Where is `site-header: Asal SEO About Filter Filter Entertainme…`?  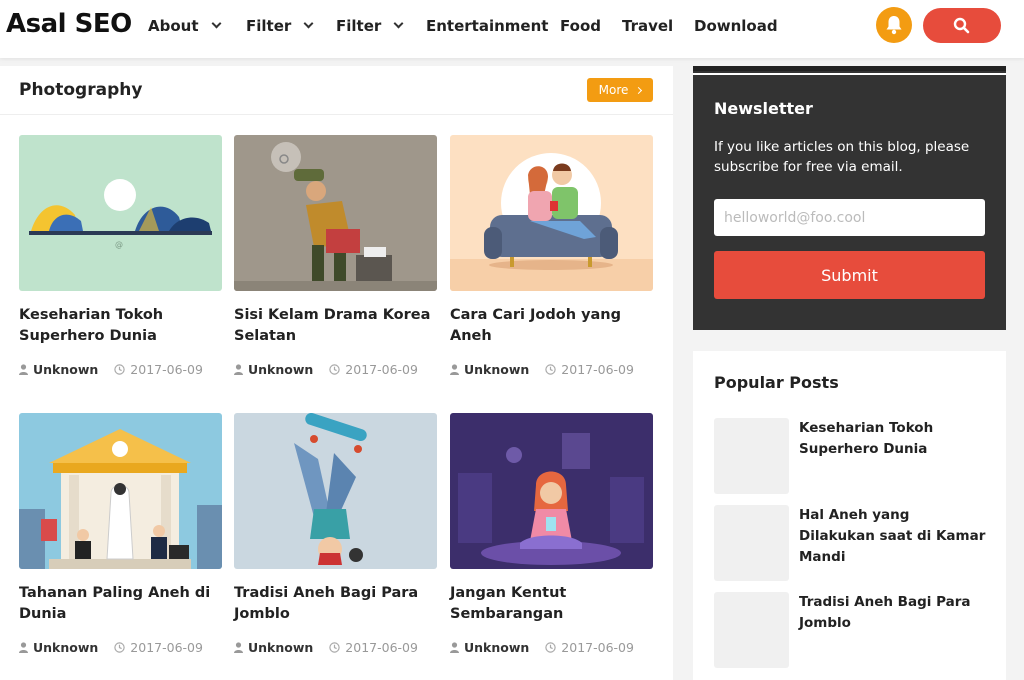
site-header: Asal SEO About Filter Filter Entertainme… is located at coordinates (512, 29).